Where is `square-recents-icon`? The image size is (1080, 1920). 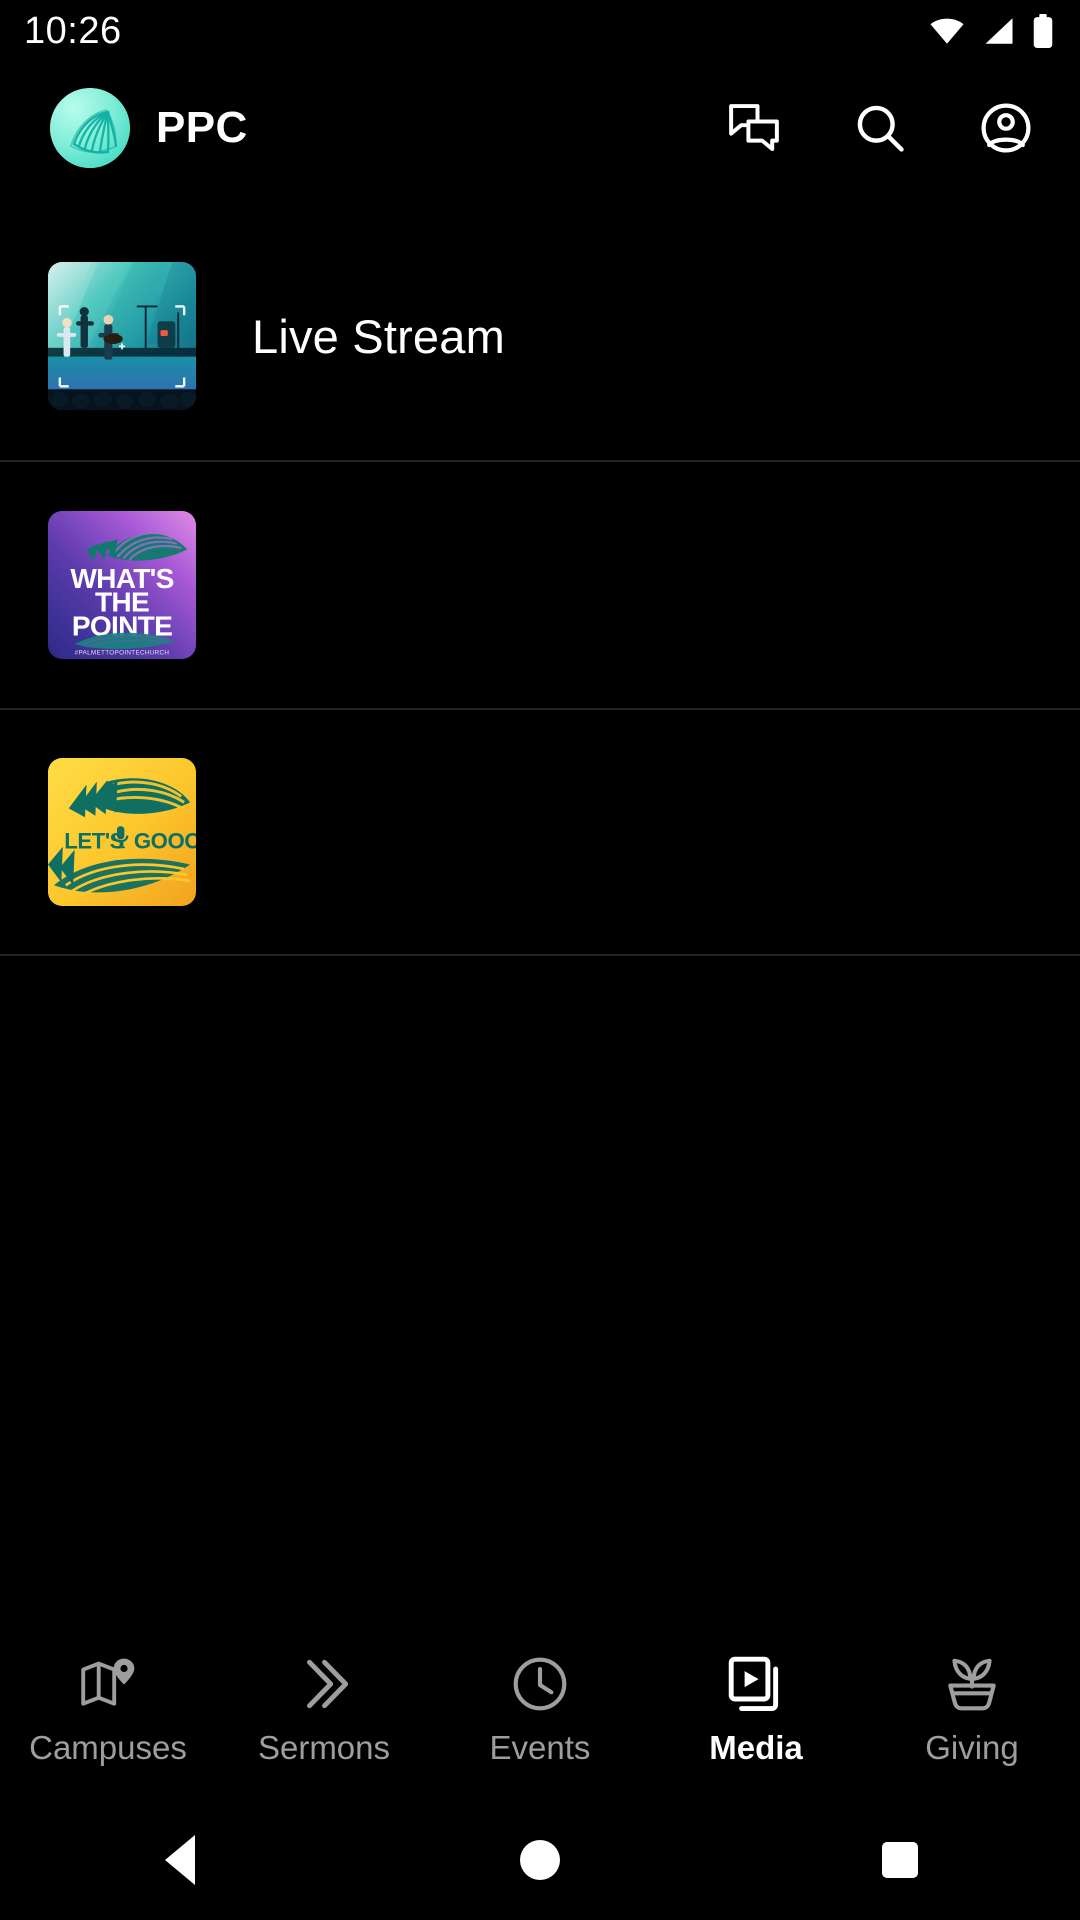 square-recents-icon is located at coordinates (900, 1860).